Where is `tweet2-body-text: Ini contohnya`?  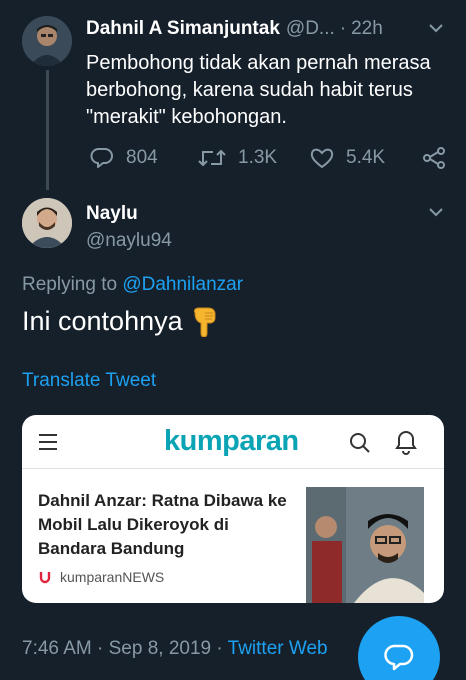
tweet2-body-text: Ini contohnya is located at coordinates (102, 321).